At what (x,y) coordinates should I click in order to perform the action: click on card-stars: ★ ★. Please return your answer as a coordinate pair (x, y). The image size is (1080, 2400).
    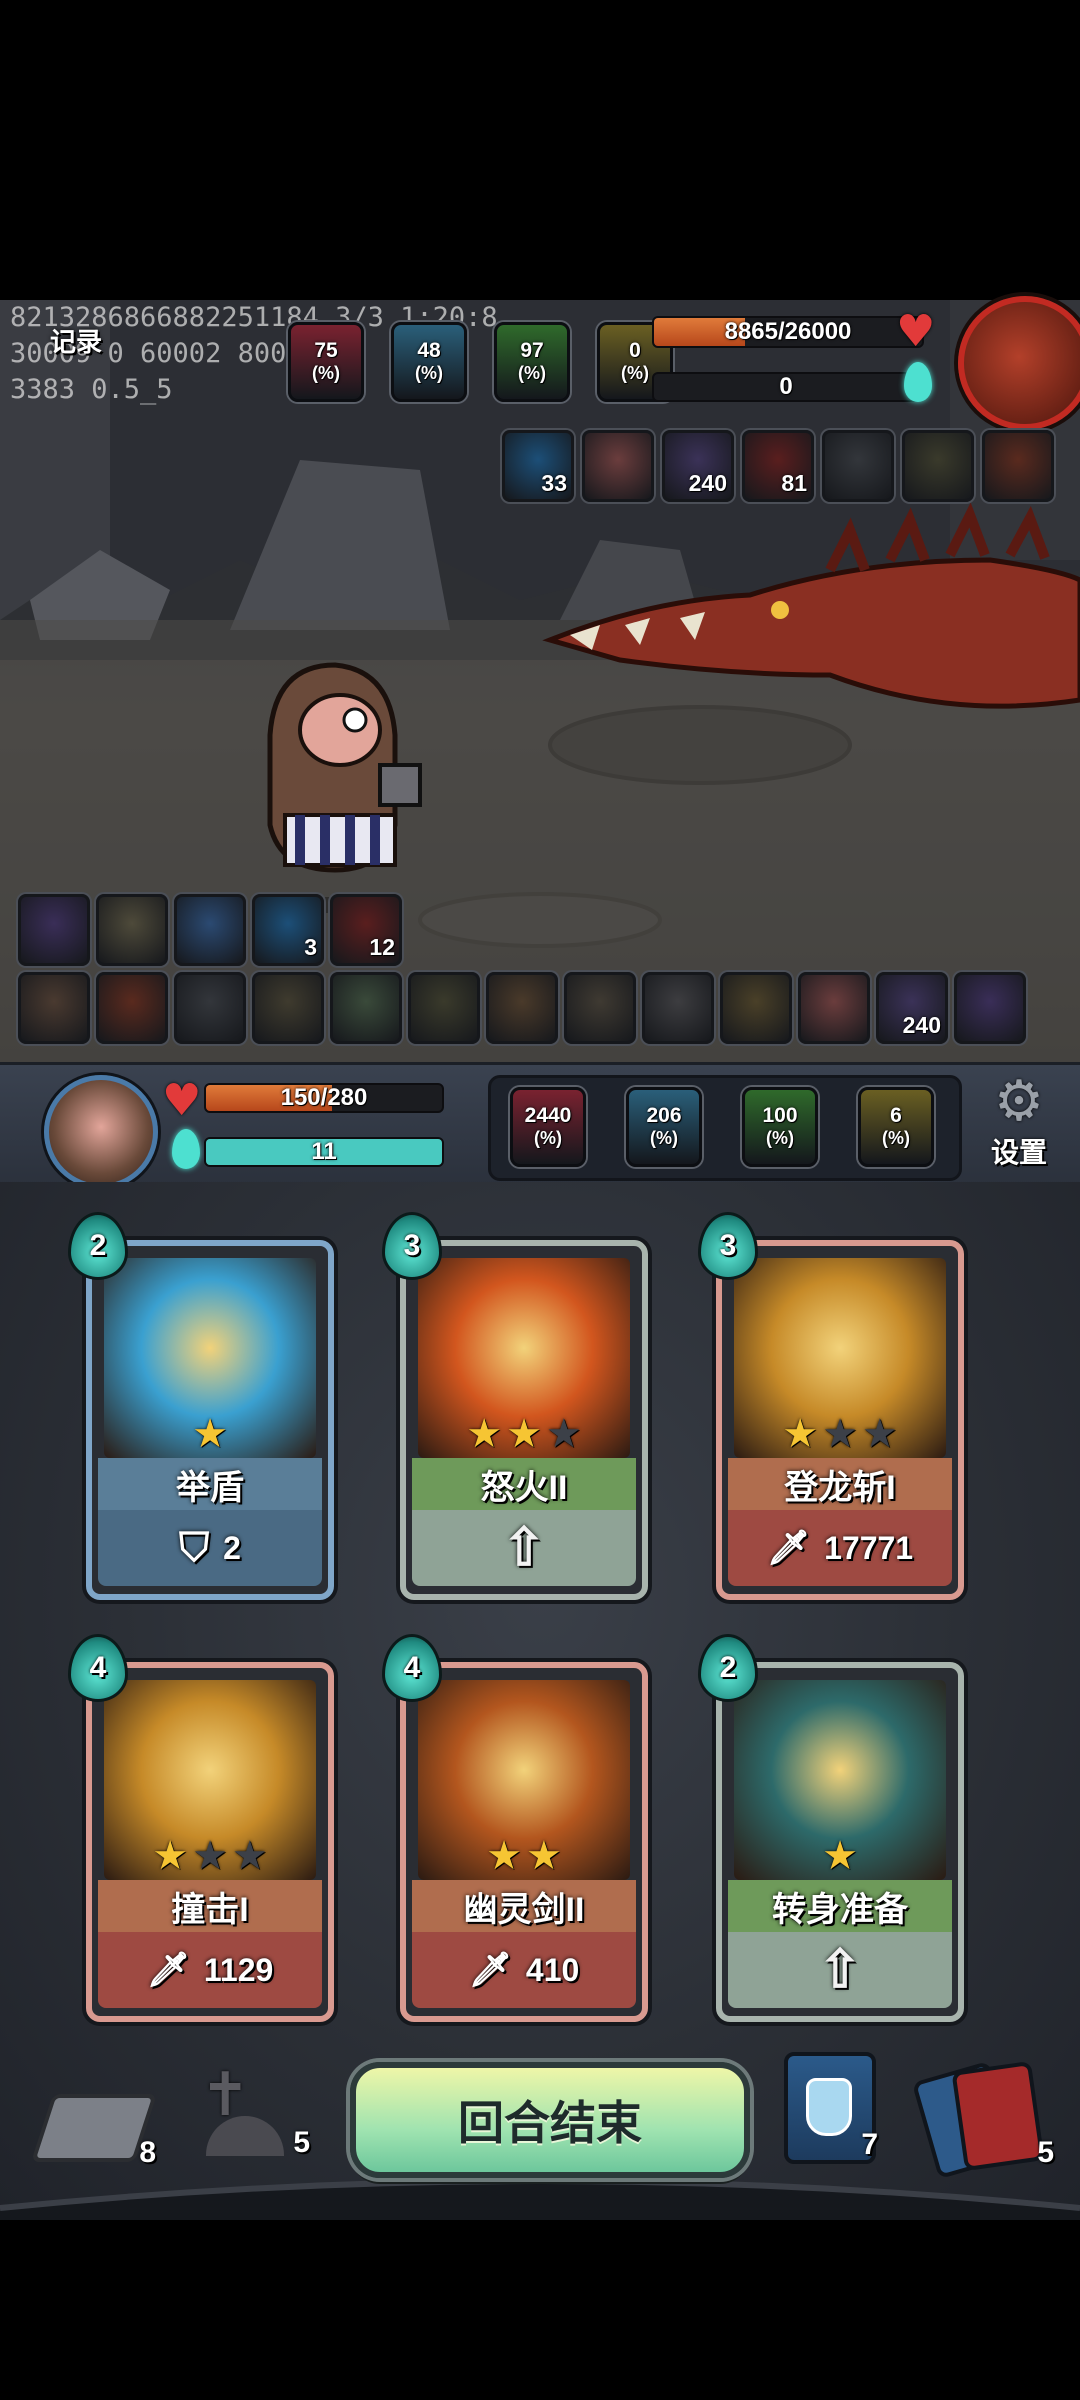
    Looking at the image, I should click on (524, 1856).